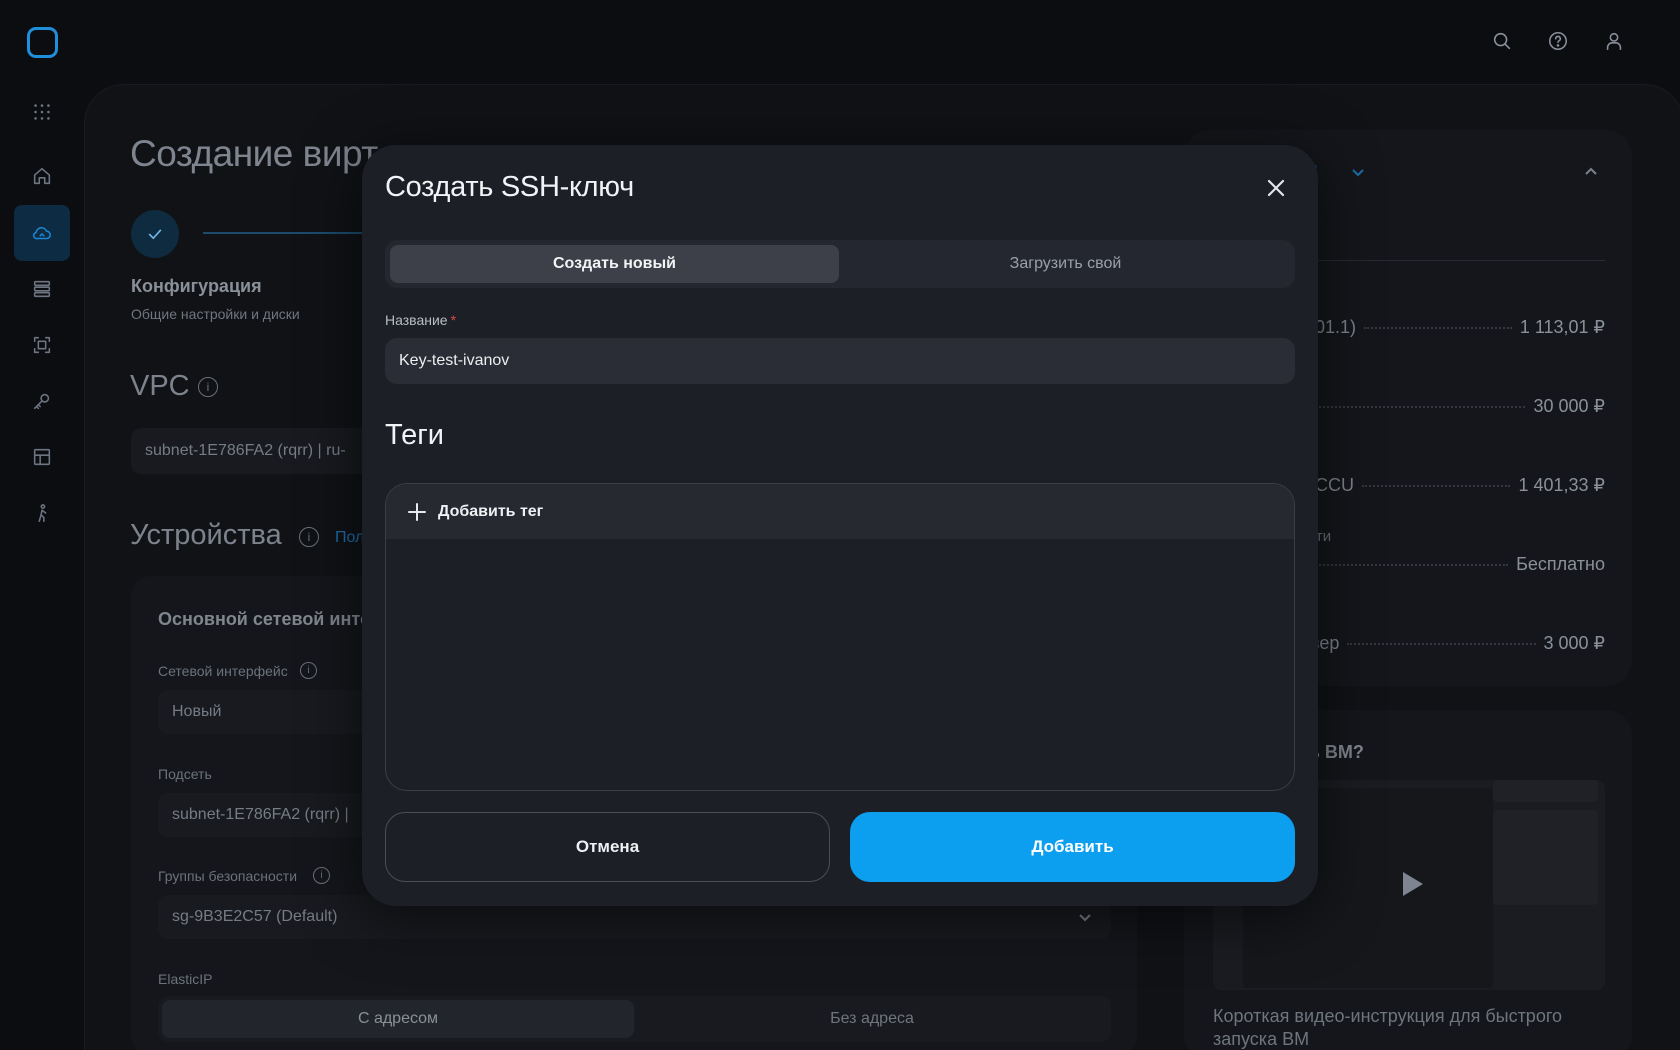  Describe the element at coordinates (264, 619) in the screenshot. I see `card-title: Основной сетевой инте` at that location.